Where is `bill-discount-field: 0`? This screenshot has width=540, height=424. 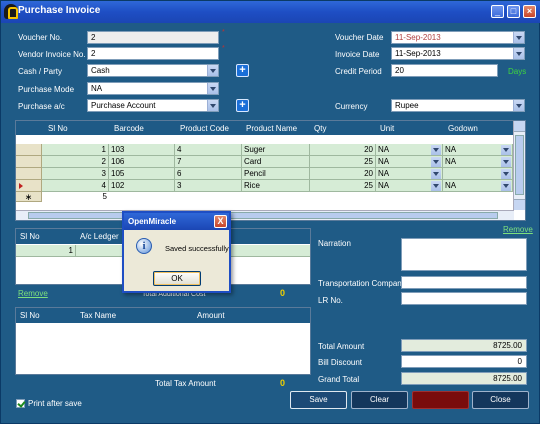
bill-discount-field: 0 is located at coordinates (464, 361).